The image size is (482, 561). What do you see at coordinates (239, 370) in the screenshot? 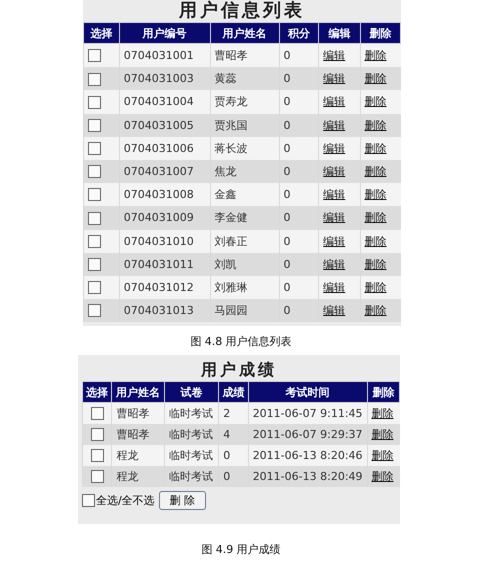
I see `panel-title: 用户成绩` at bounding box center [239, 370].